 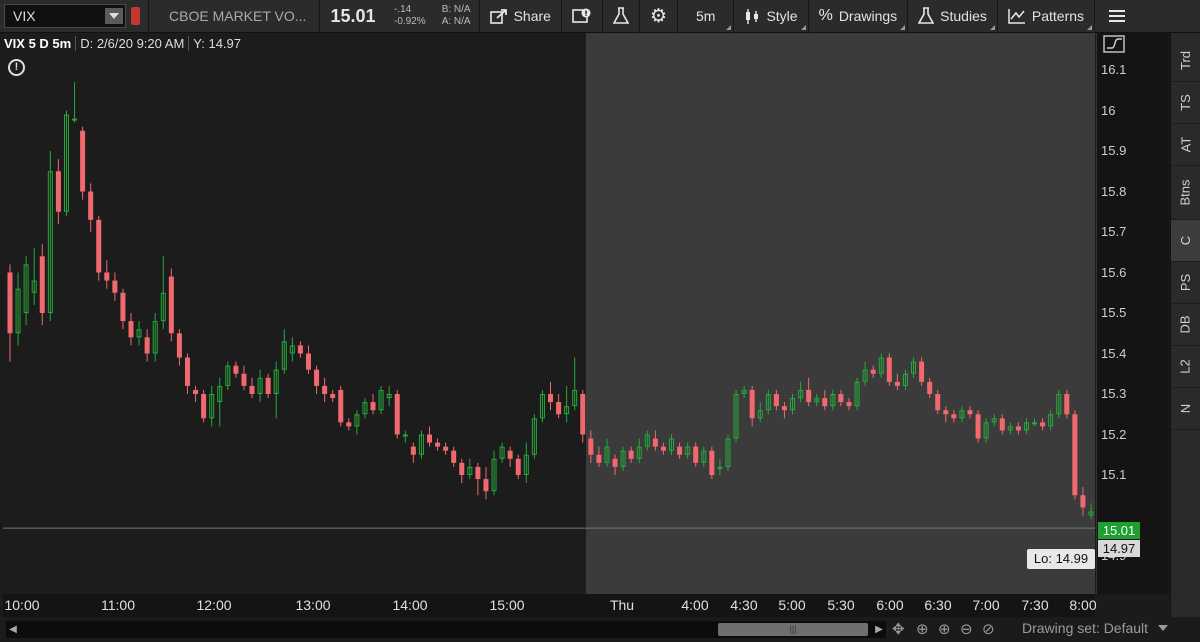 I want to click on net-change: -.14, so click(x=403, y=9).